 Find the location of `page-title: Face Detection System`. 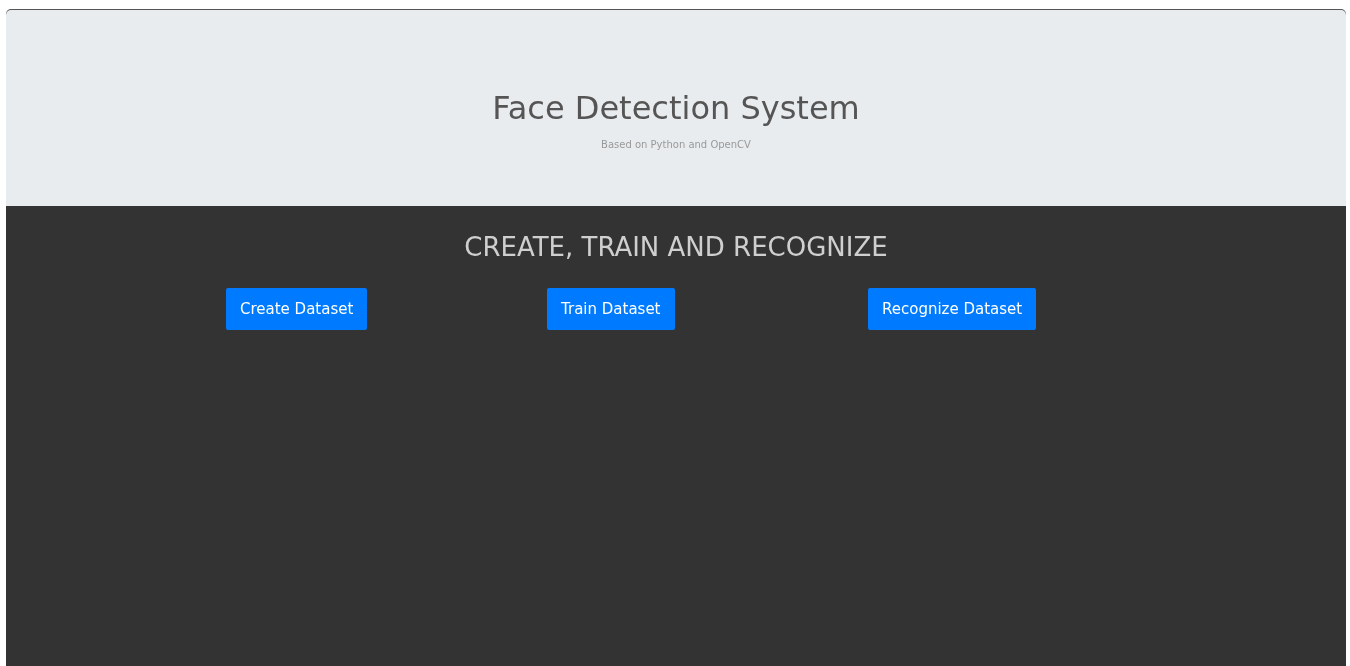

page-title: Face Detection System is located at coordinates (676, 107).